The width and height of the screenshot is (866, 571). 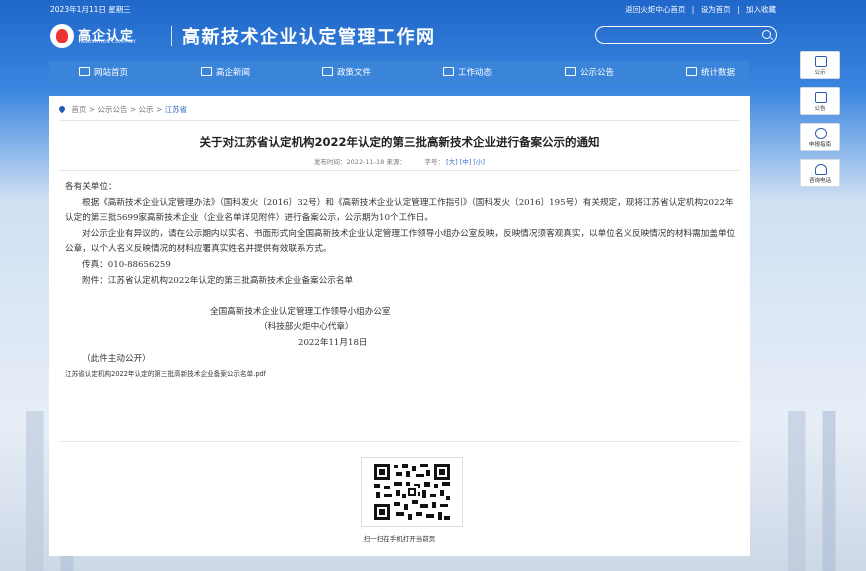 What do you see at coordinates (112, 109) in the screenshot?
I see `breadcrumb-announcements: 公示公告` at bounding box center [112, 109].